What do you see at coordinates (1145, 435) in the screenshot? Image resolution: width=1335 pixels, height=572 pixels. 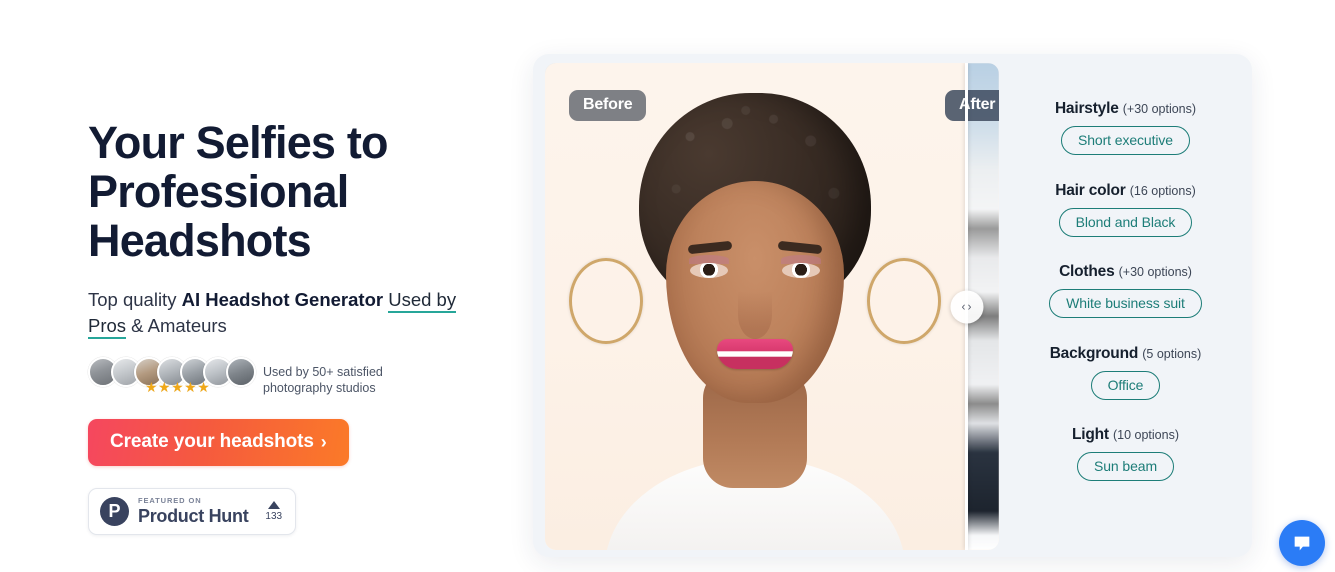 I see `option-count: (10 options)` at bounding box center [1145, 435].